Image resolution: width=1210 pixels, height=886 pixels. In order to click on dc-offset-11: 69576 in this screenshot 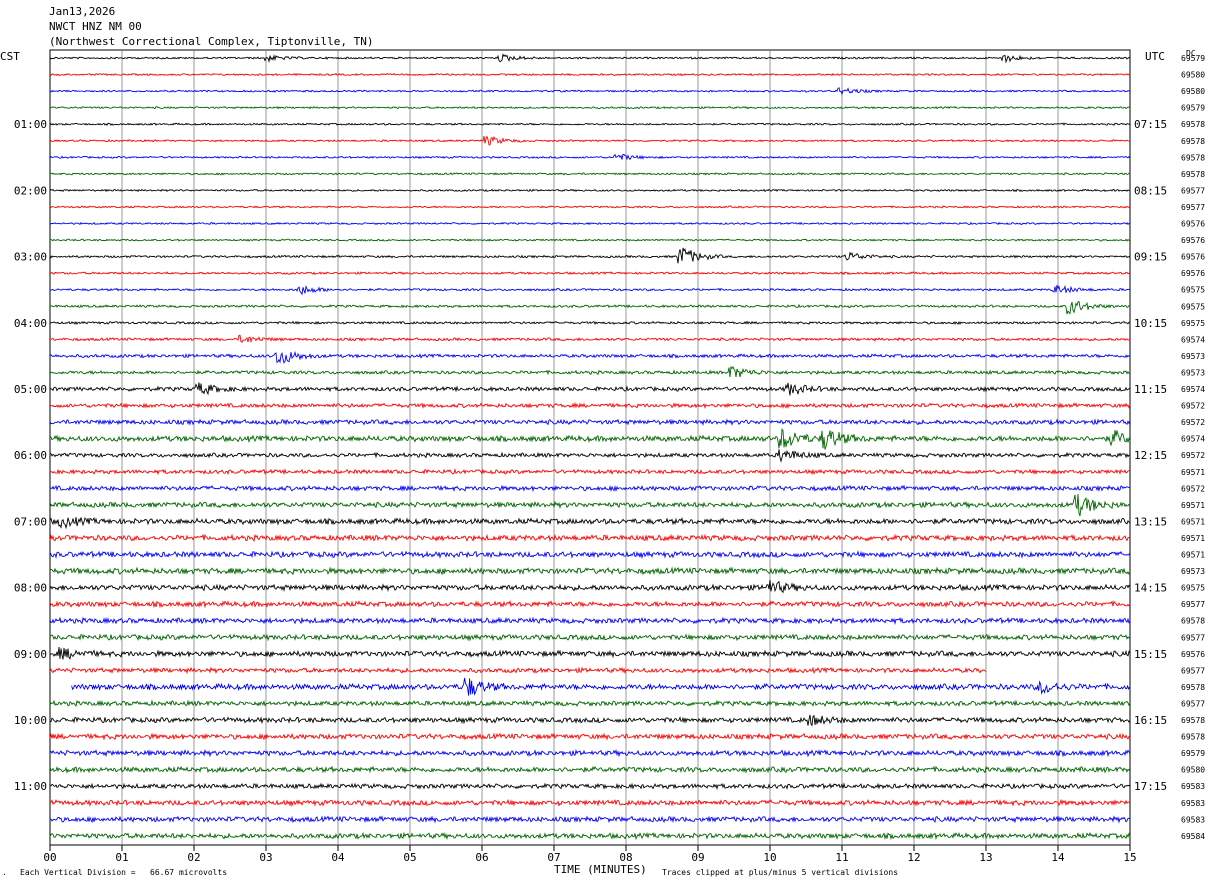, I will do `click(1193, 240)`.